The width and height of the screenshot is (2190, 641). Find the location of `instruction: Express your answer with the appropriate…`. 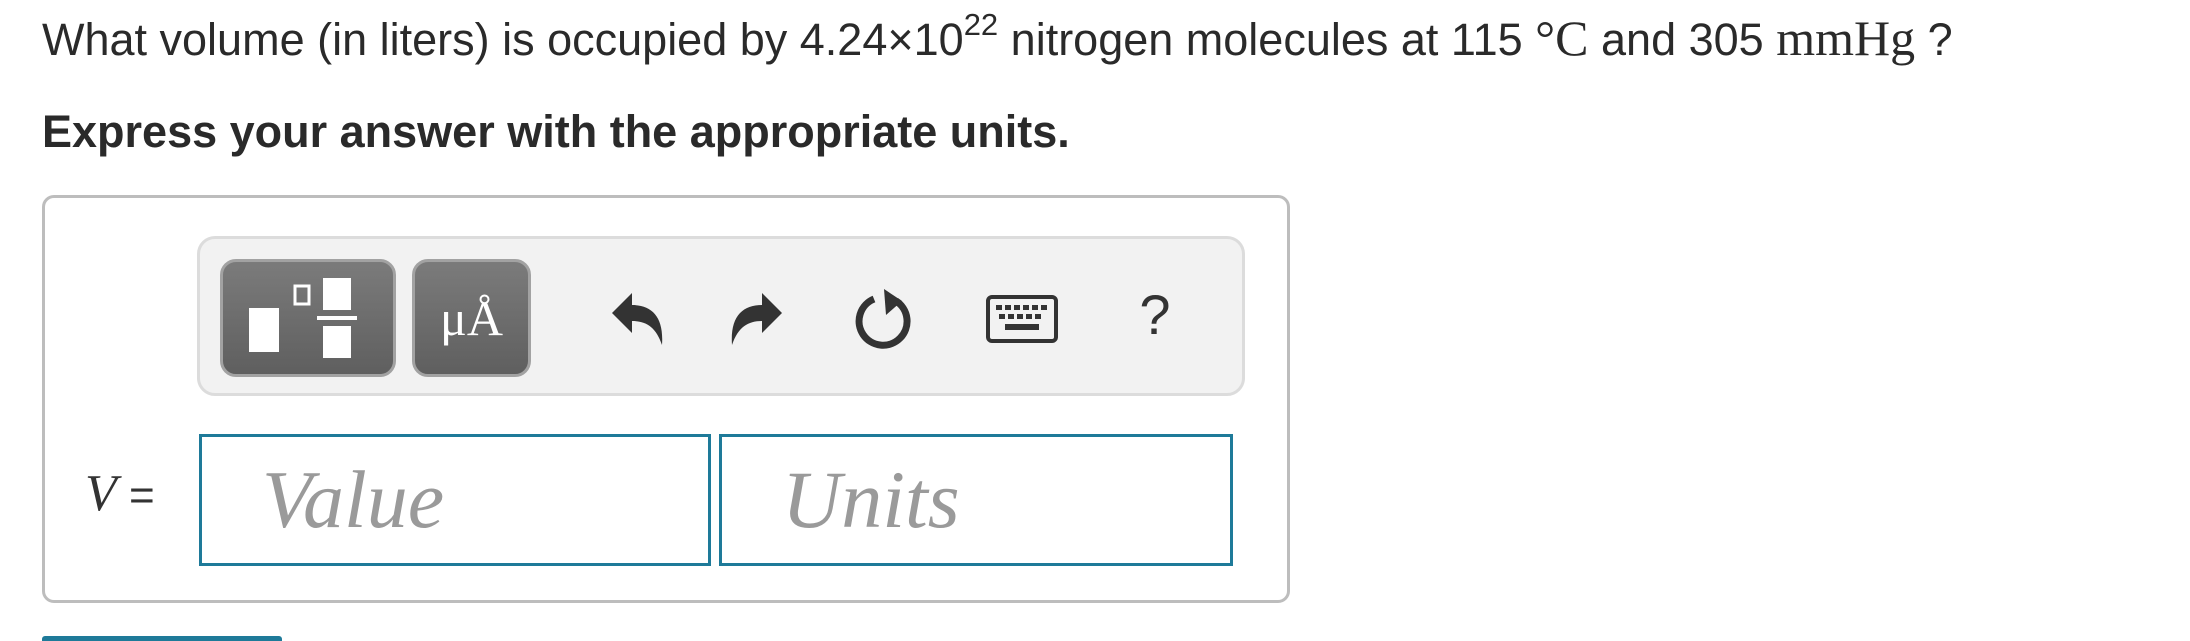

instruction: Express your answer with the appropriate… is located at coordinates (556, 131).